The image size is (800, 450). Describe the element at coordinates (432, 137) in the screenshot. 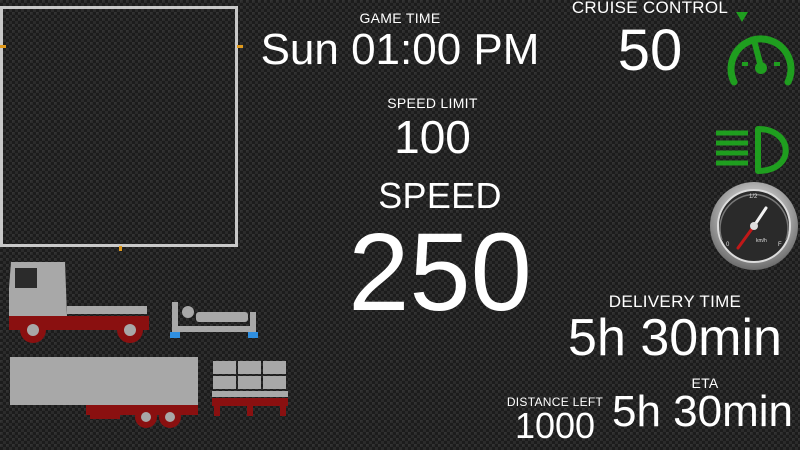

I see `speed-limit-value: 100` at that location.